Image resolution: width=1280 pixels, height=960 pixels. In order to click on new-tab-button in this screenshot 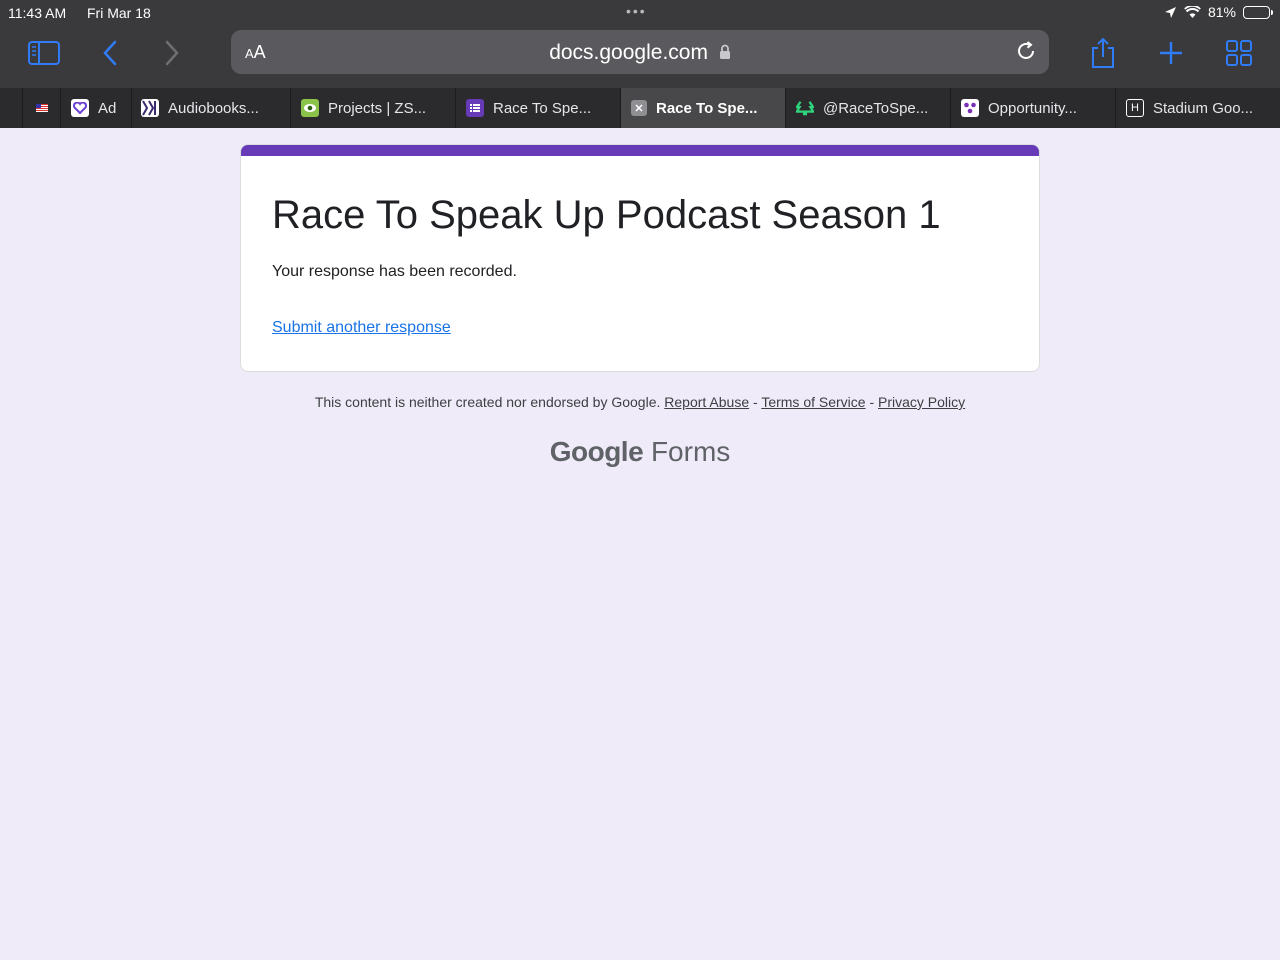, I will do `click(1171, 53)`.